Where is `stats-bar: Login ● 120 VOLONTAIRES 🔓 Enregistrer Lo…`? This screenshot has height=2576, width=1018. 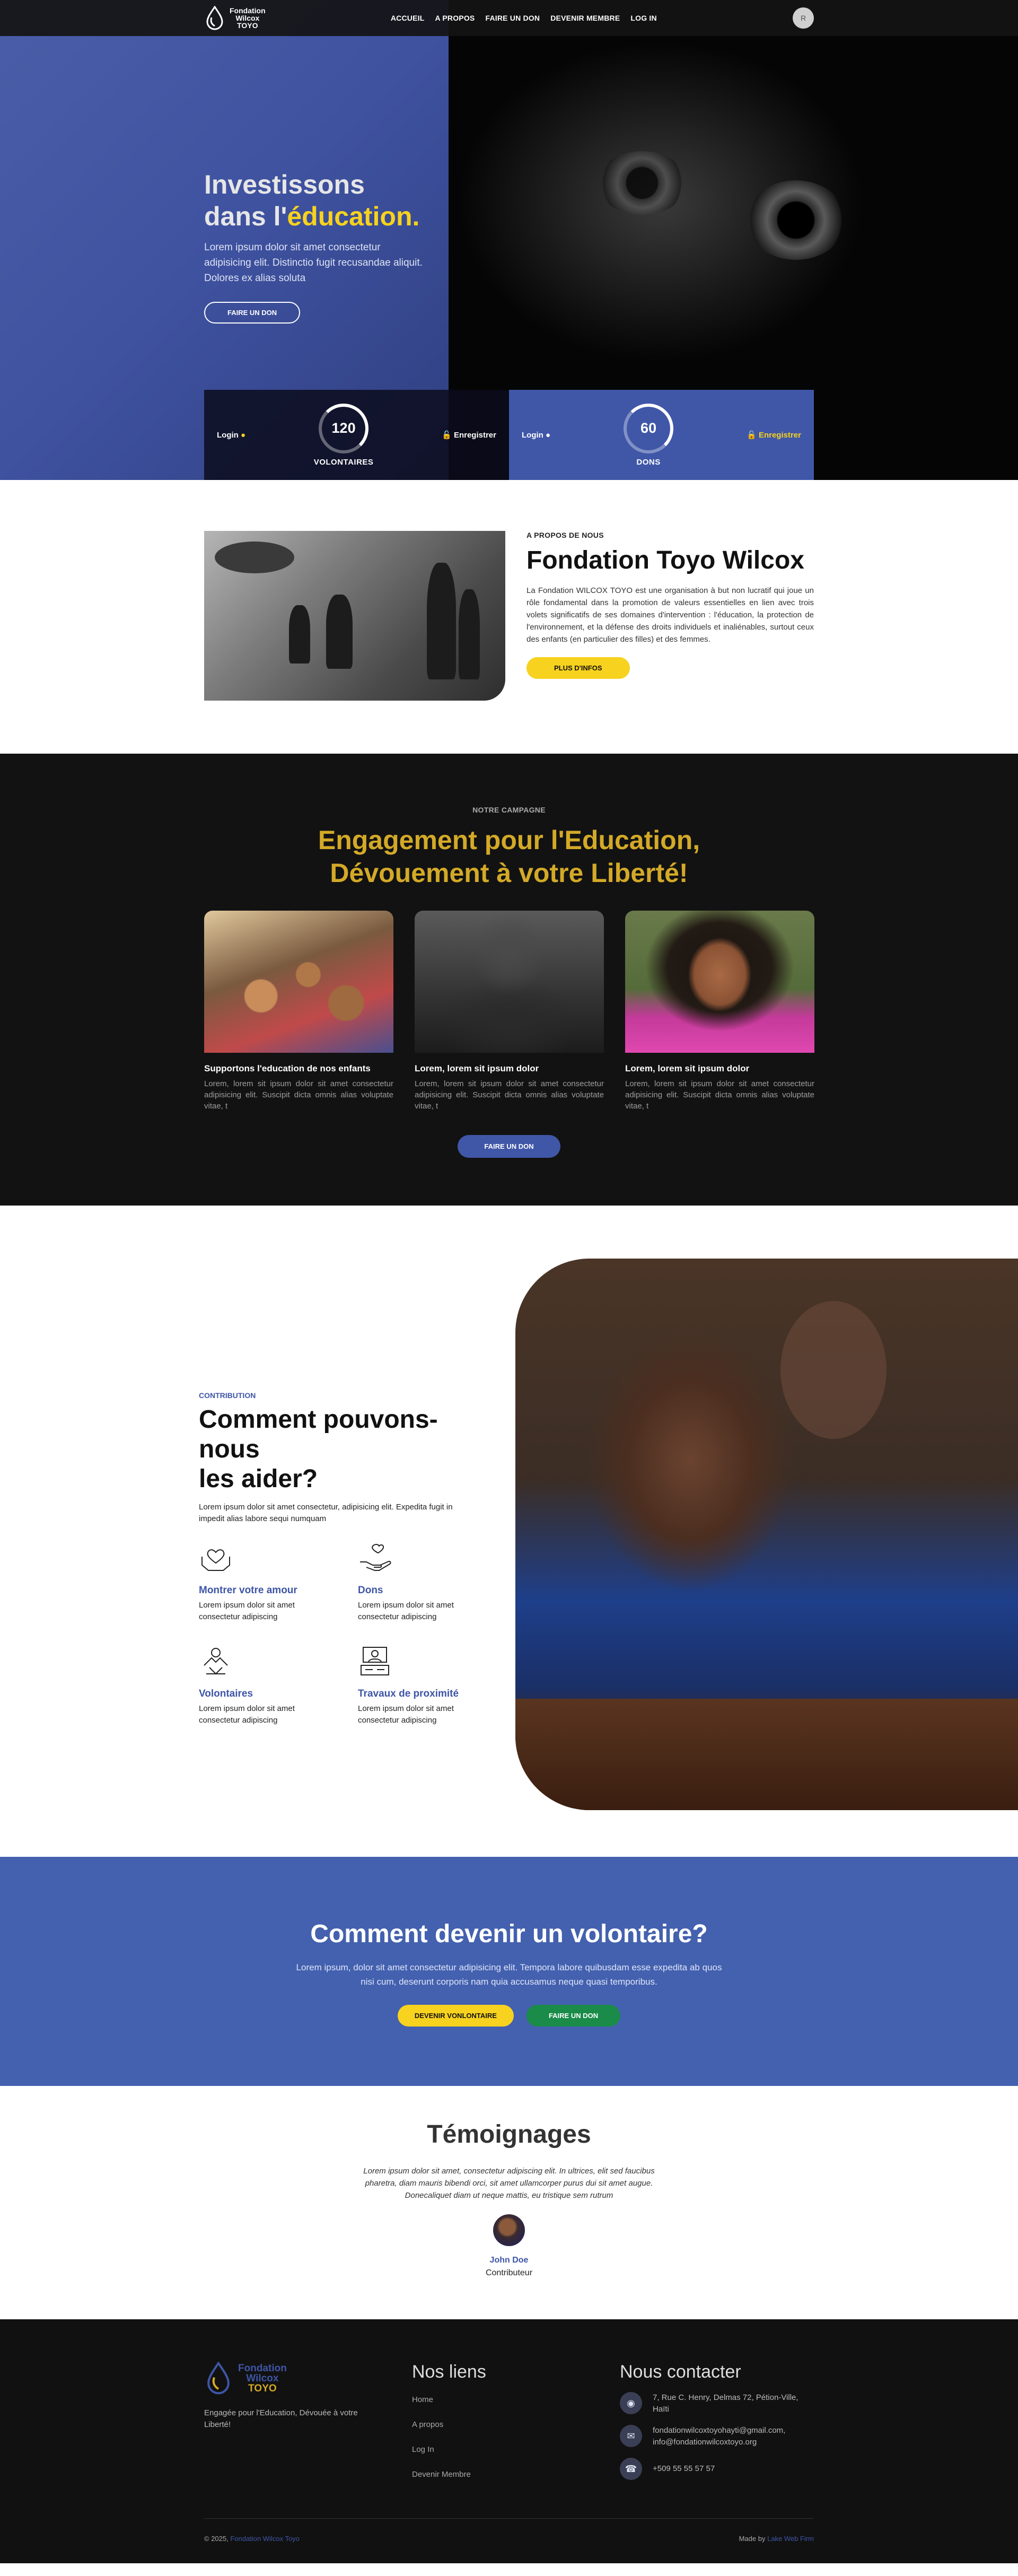 stats-bar: Login ● 120 VOLONTAIRES 🔓 Enregistrer Lo… is located at coordinates (509, 435).